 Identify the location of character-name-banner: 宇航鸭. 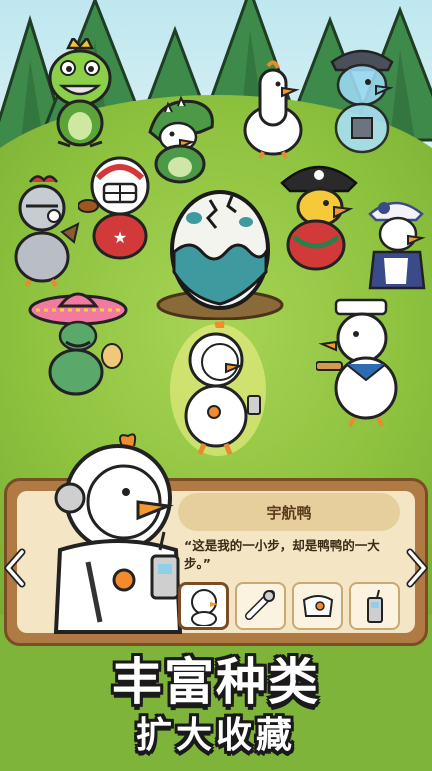
(289, 512).